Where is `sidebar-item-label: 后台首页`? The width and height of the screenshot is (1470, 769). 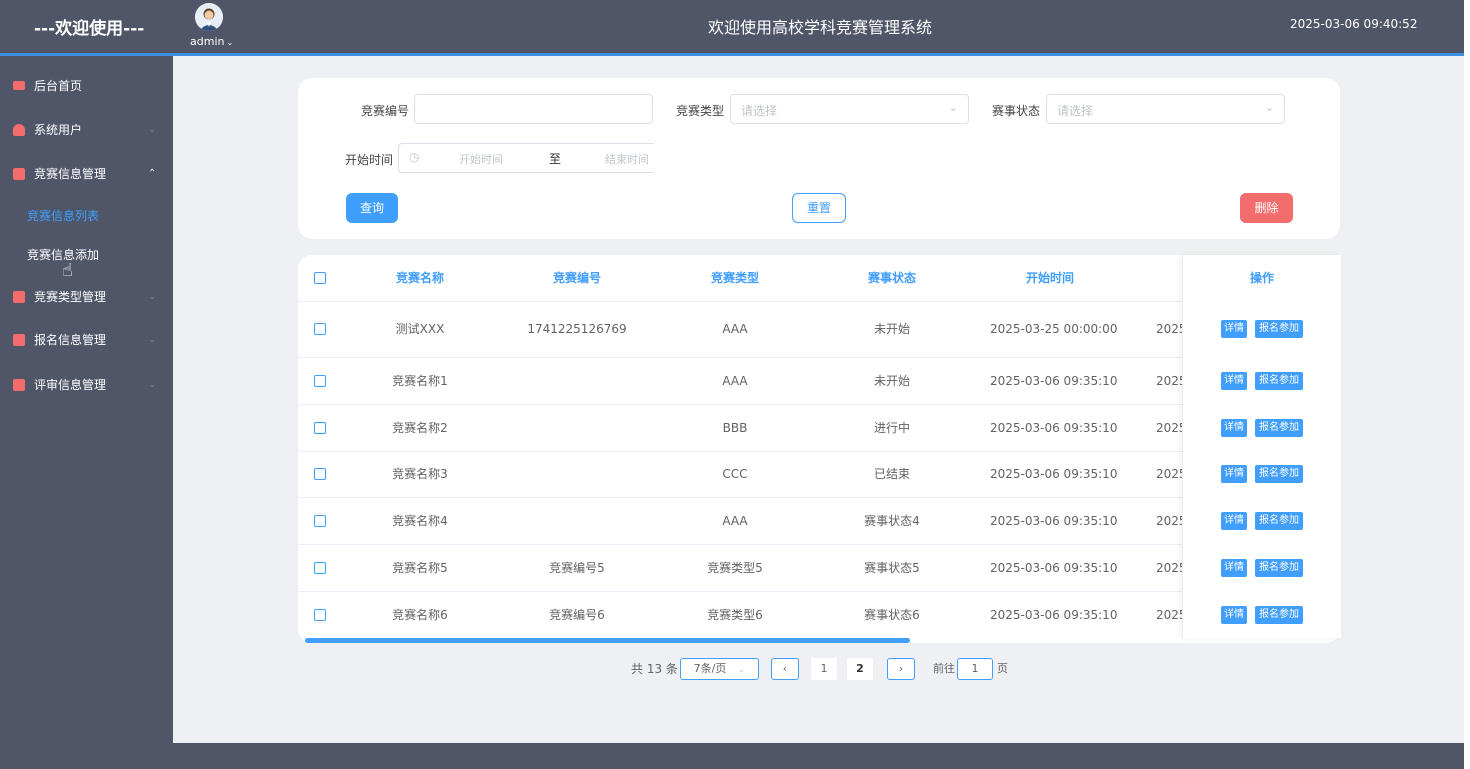 sidebar-item-label: 后台首页 is located at coordinates (58, 86).